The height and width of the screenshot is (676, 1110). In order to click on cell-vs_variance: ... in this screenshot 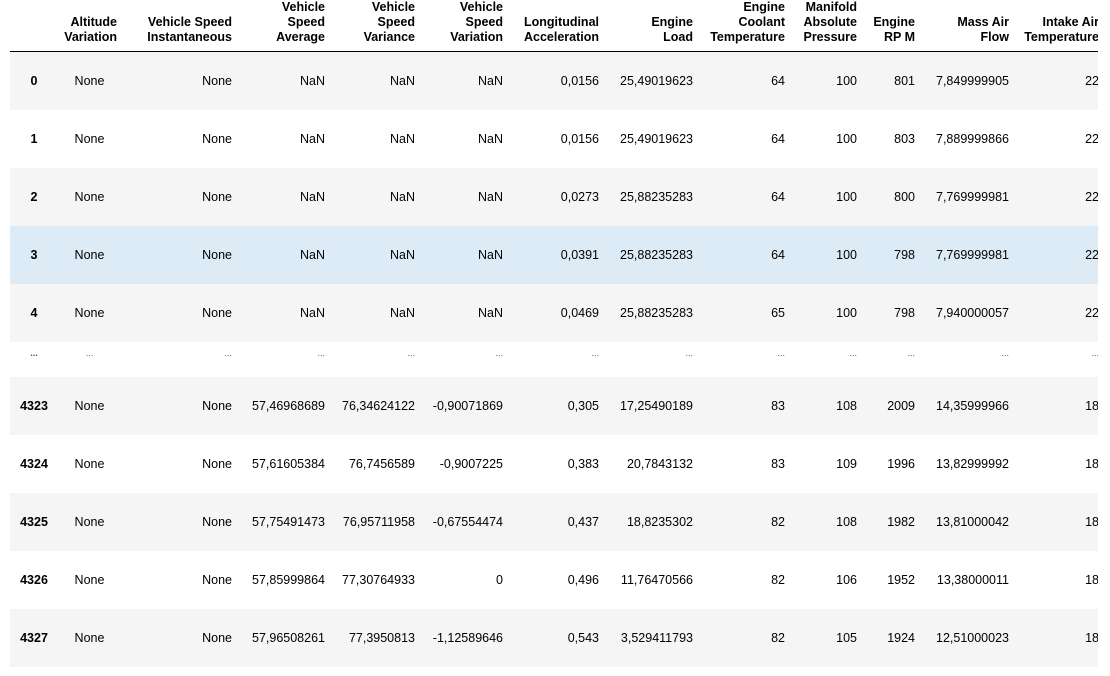, I will do `click(411, 353)`.